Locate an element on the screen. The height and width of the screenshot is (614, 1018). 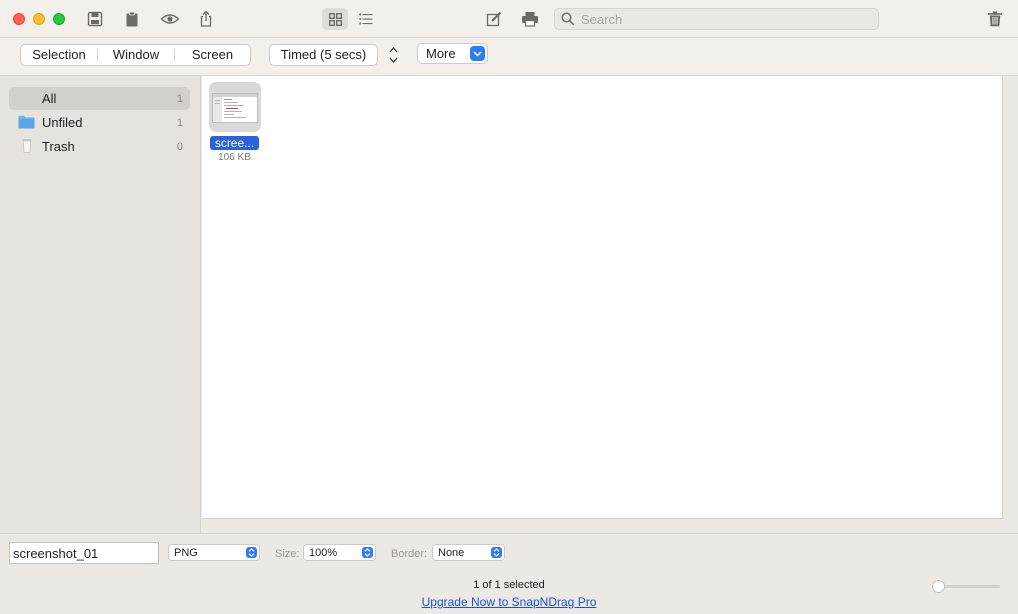
edit-icon is located at coordinates (494, 19).